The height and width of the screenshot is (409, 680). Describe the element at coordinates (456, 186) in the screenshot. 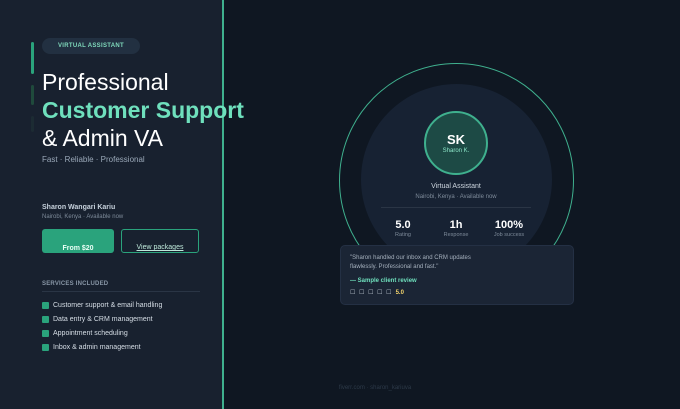

I see `profile-role: Virtual Assistant` at that location.